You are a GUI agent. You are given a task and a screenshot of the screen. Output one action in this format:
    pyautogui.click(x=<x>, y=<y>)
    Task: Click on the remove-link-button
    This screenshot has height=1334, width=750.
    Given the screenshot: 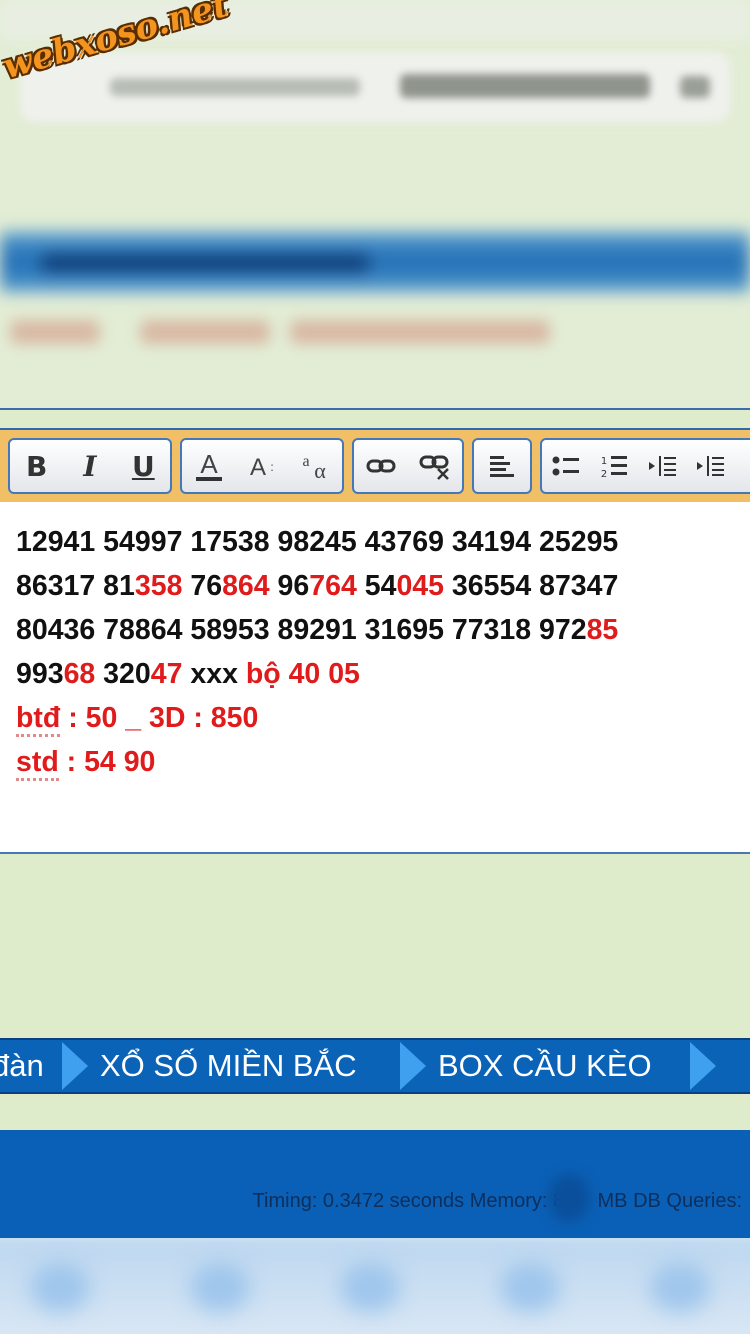 What is the action you would take?
    pyautogui.click(x=435, y=466)
    